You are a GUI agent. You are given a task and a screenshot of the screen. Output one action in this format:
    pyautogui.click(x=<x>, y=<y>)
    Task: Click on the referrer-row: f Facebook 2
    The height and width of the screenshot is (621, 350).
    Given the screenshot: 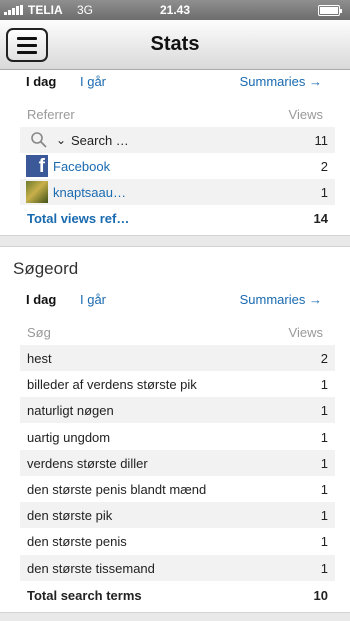 What is the action you would take?
    pyautogui.click(x=177, y=166)
    